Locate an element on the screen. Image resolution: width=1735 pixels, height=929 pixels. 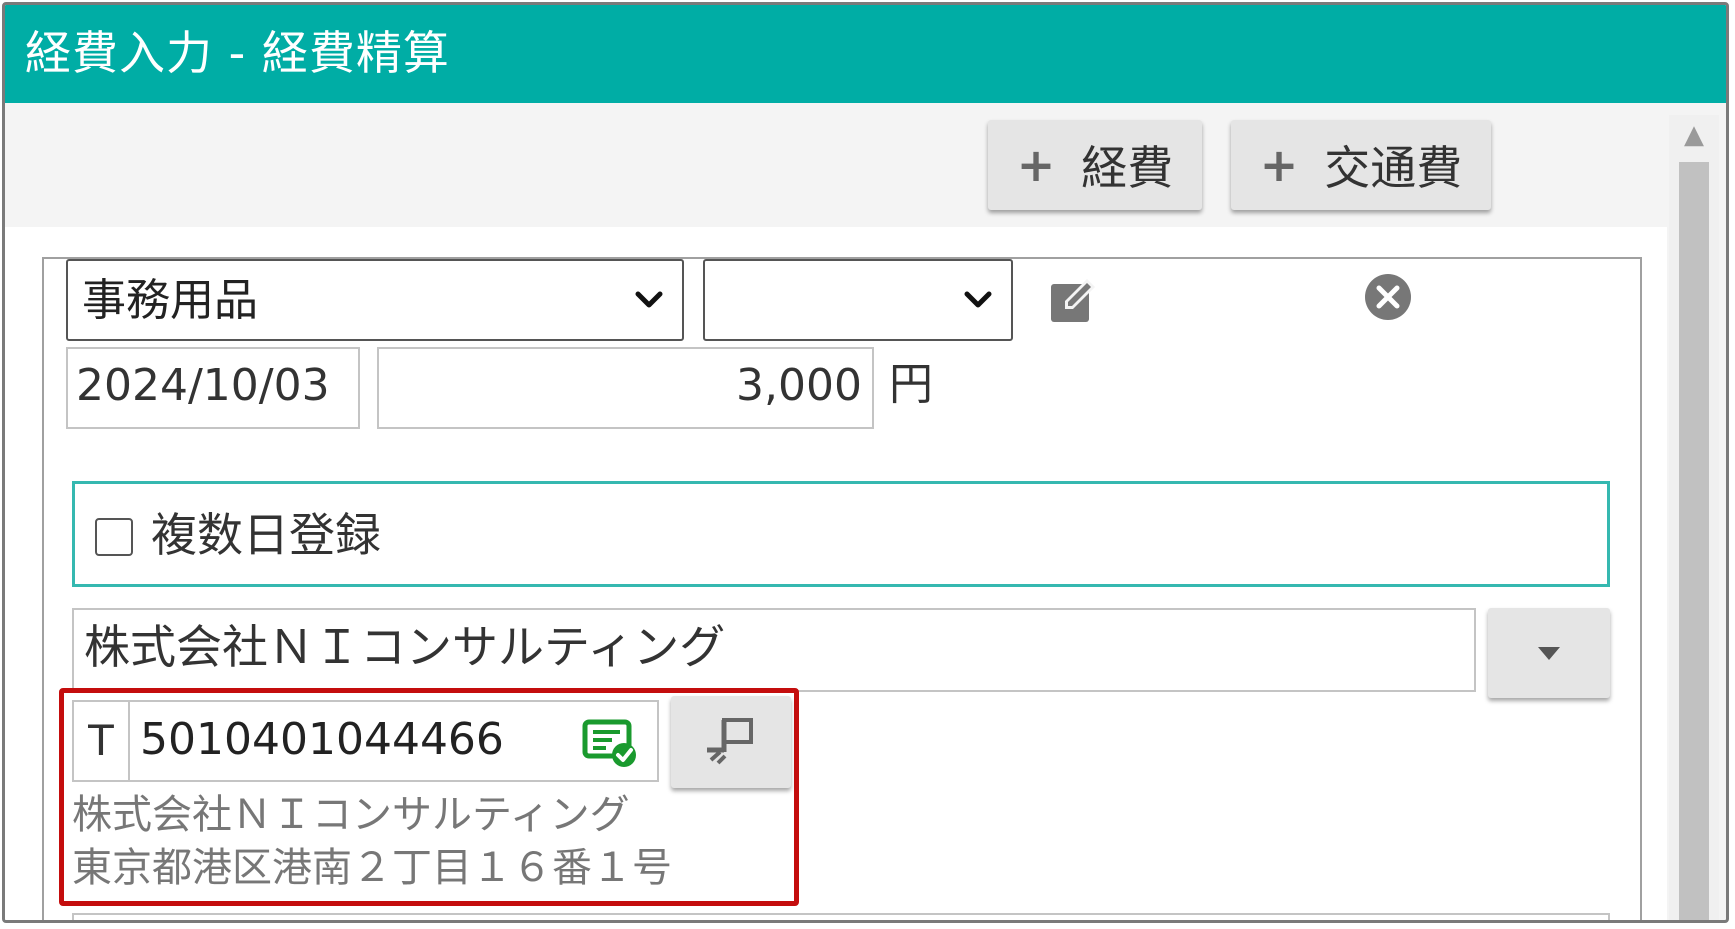
add-expense-label: 経費 is located at coordinates (1127, 168).